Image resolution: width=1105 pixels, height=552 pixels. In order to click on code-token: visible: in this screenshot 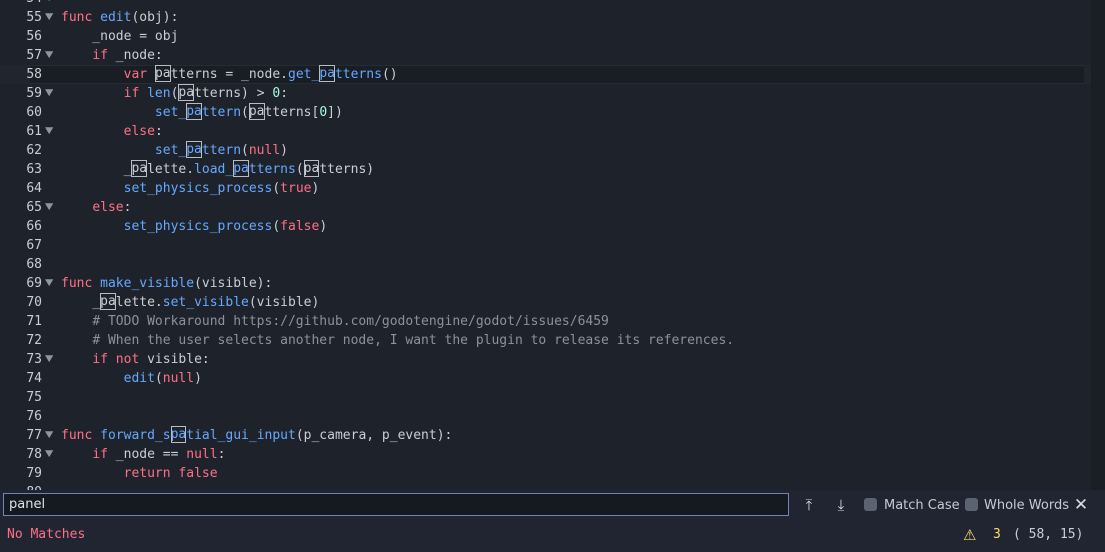, I will do `click(174, 359)`.